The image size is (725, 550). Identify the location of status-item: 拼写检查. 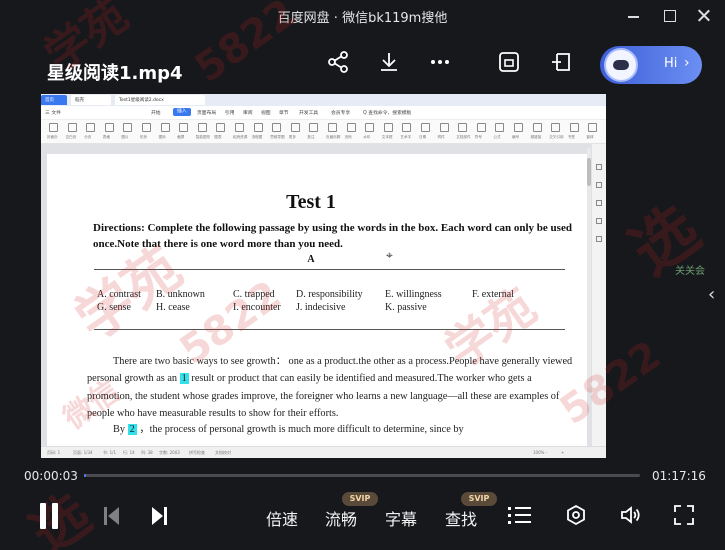
(197, 452).